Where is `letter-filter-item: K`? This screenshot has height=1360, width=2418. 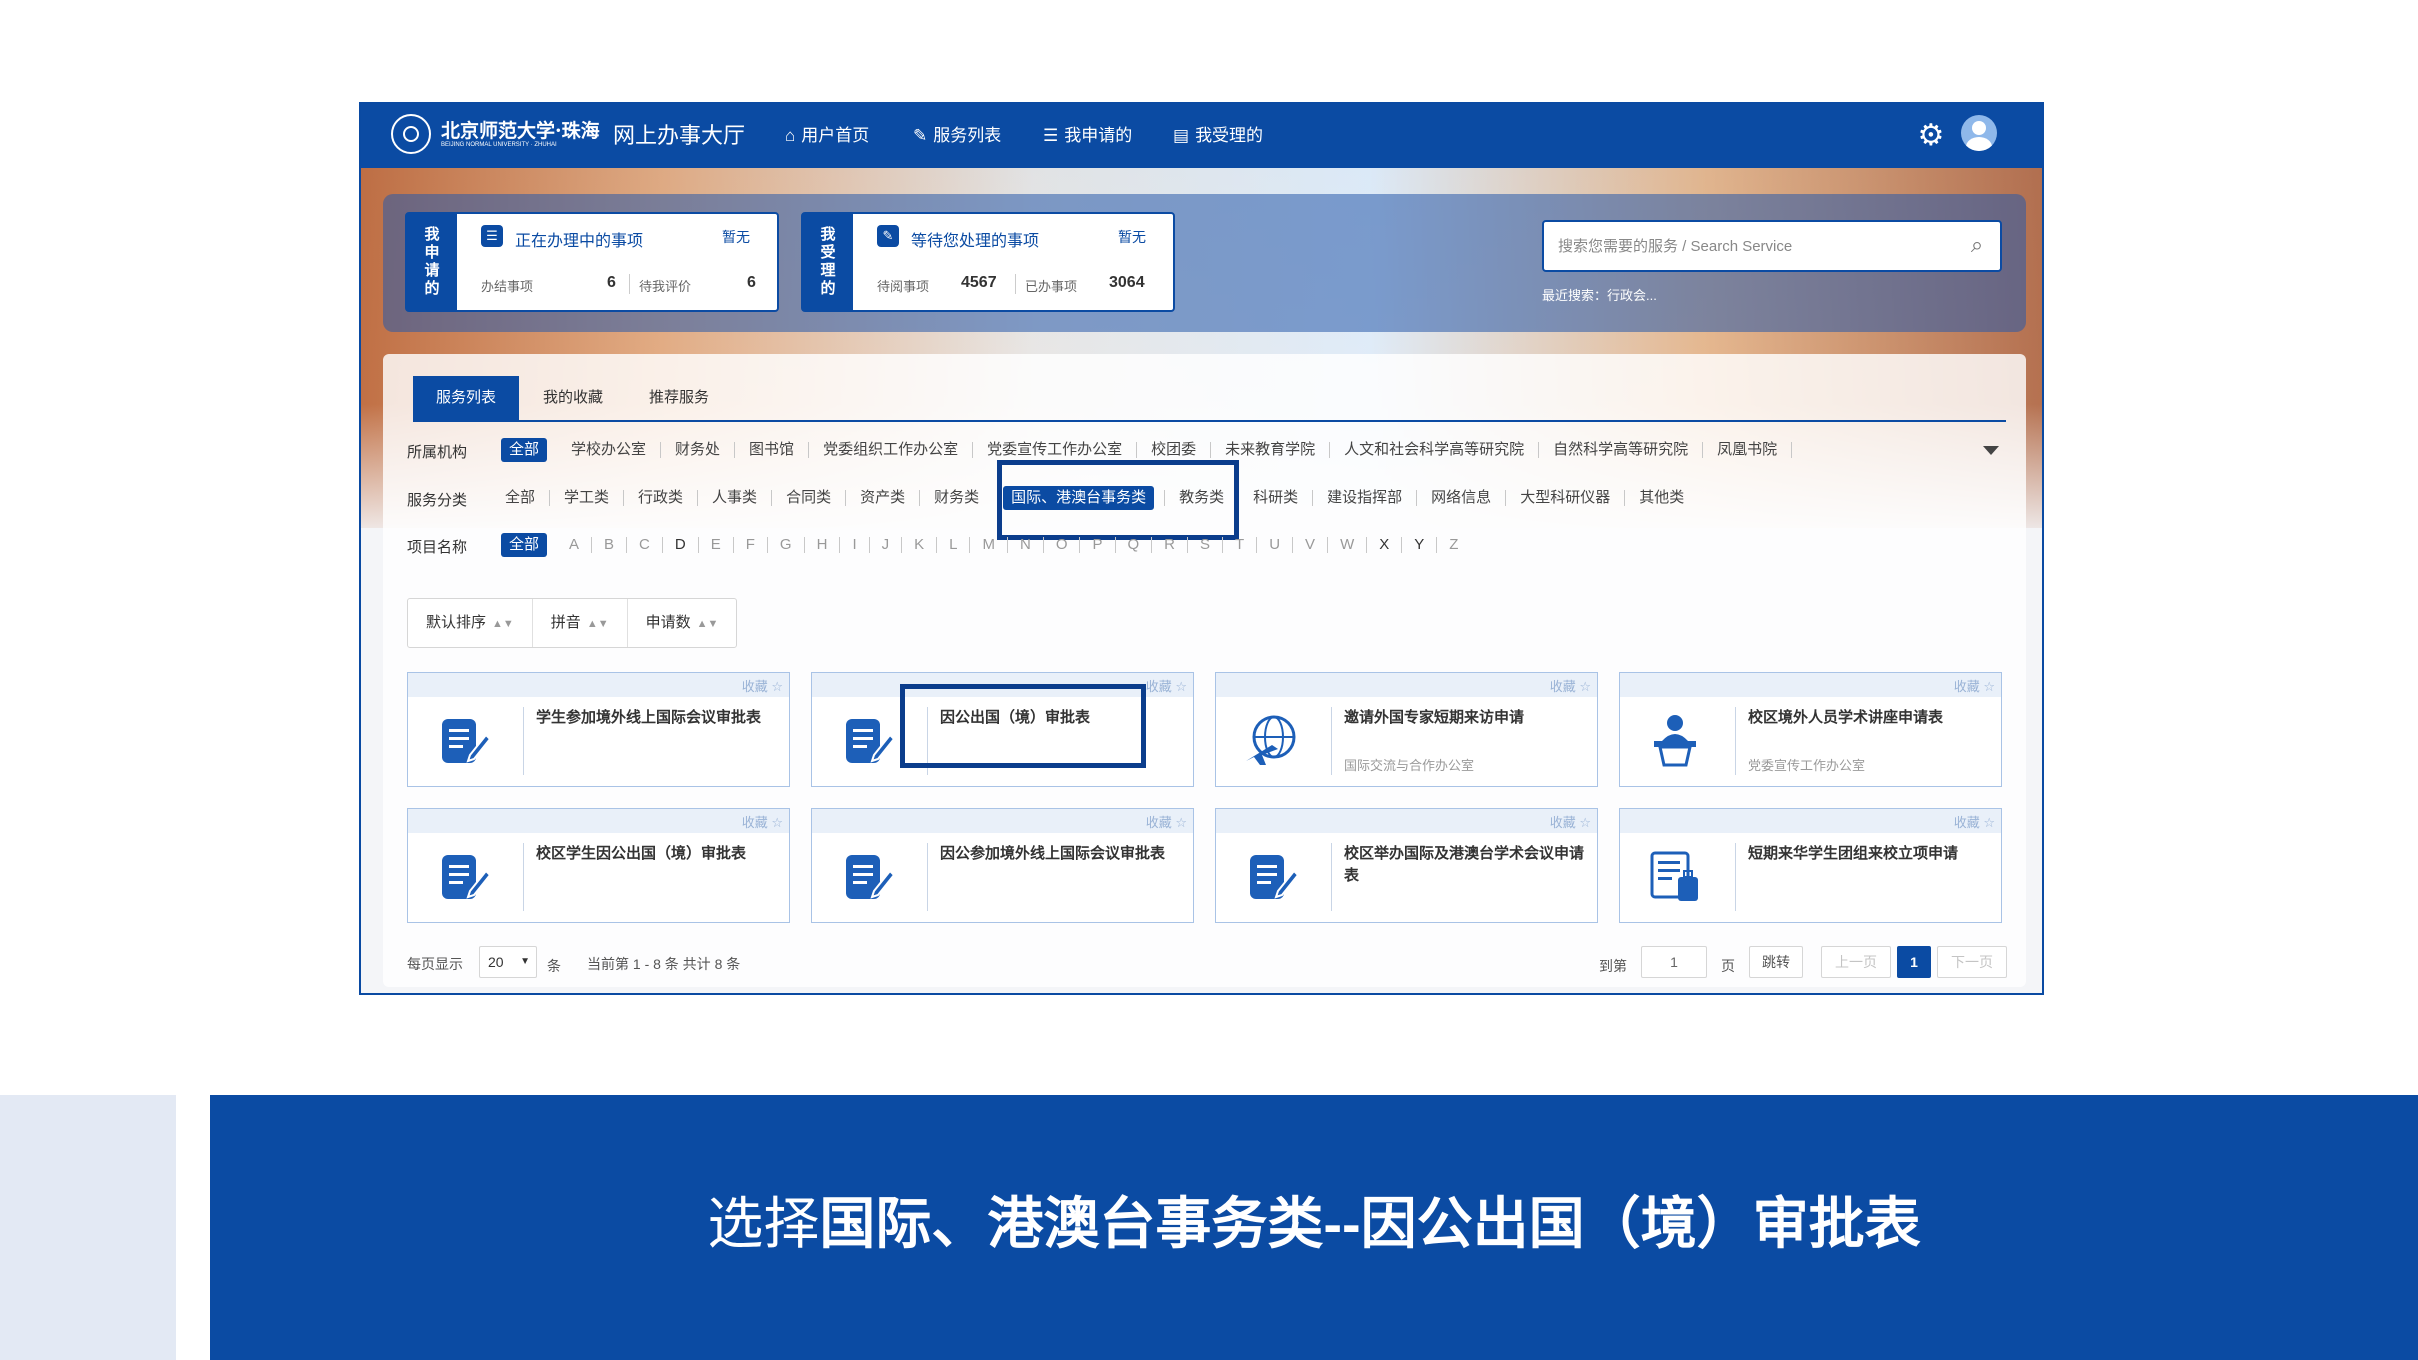 letter-filter-item: K is located at coordinates (920, 545).